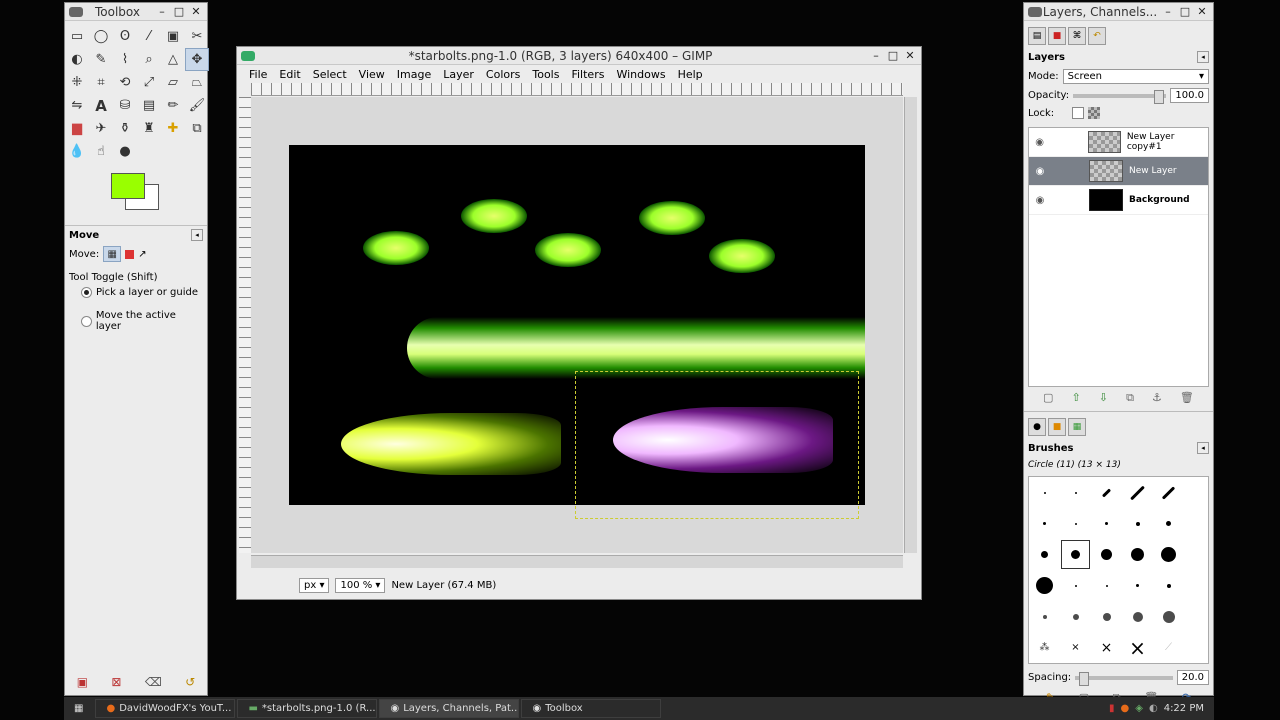  Describe the element at coordinates (314, 585) in the screenshot. I see `unit-select: px ▾` at that location.